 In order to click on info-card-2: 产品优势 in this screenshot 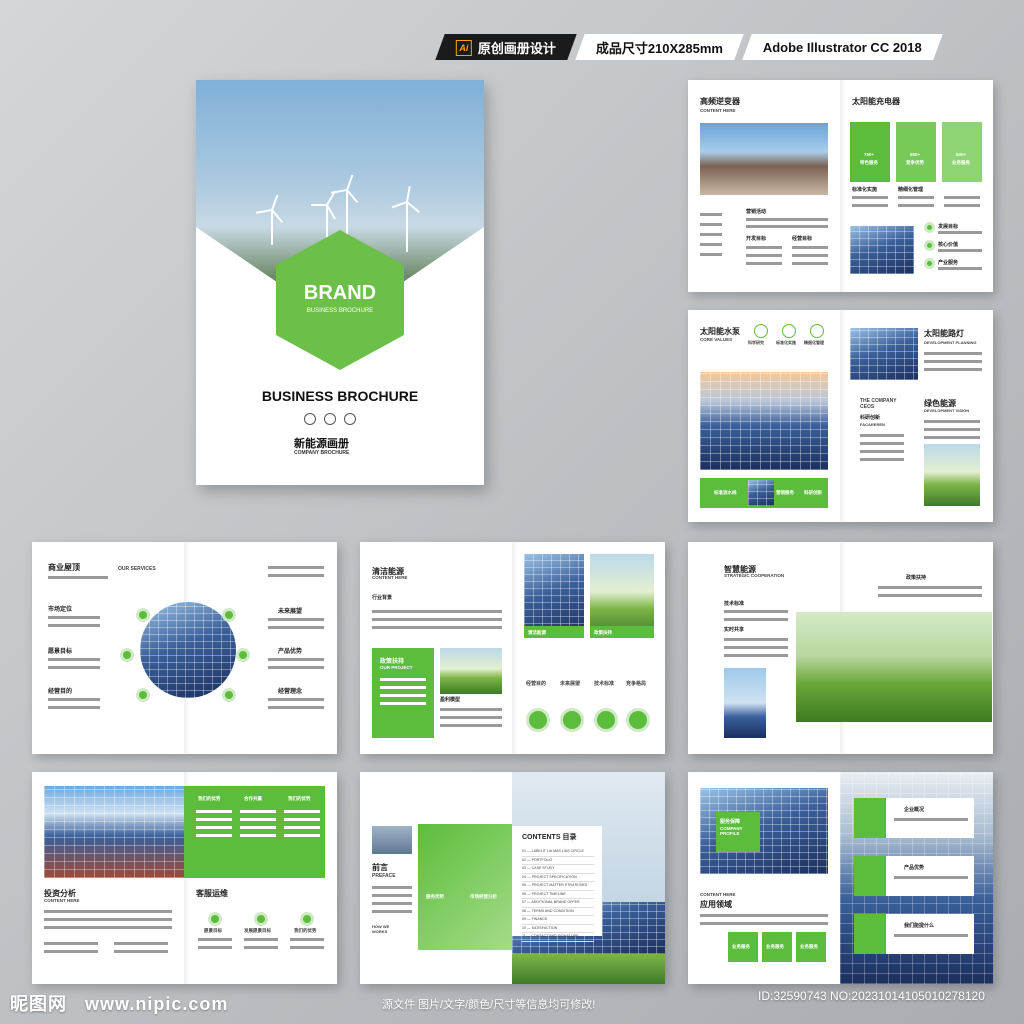, I will do `click(914, 876)`.